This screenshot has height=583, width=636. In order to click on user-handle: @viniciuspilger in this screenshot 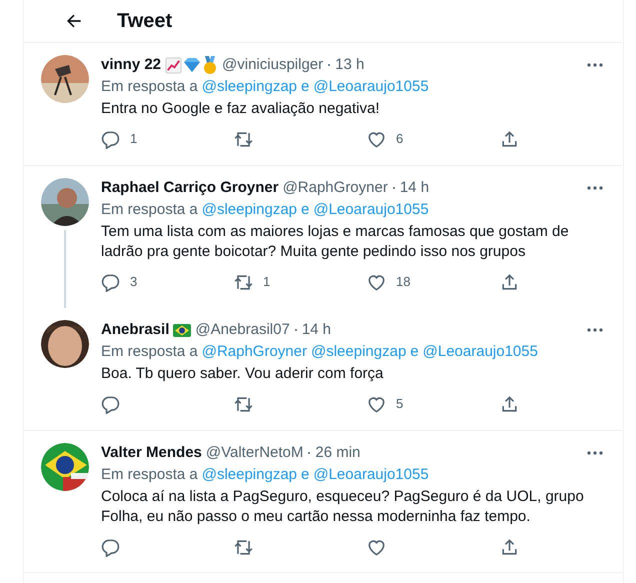, I will do `click(273, 65)`.